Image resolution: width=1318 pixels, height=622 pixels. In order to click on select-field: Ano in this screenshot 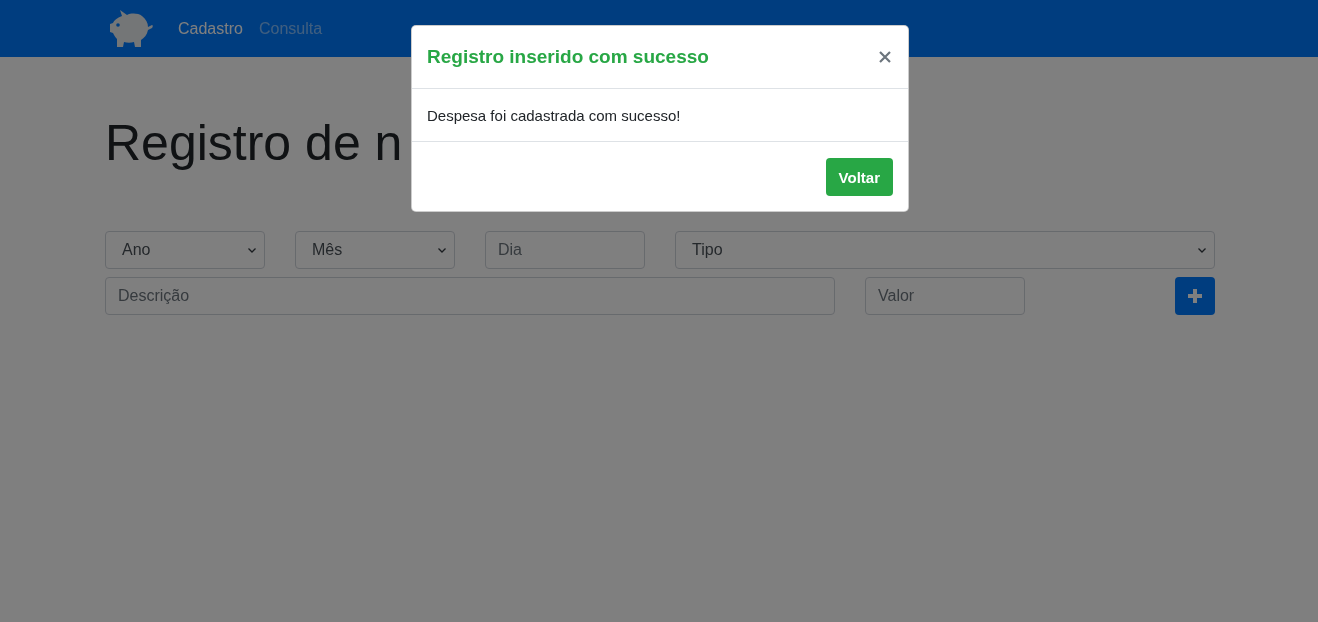, I will do `click(185, 250)`.